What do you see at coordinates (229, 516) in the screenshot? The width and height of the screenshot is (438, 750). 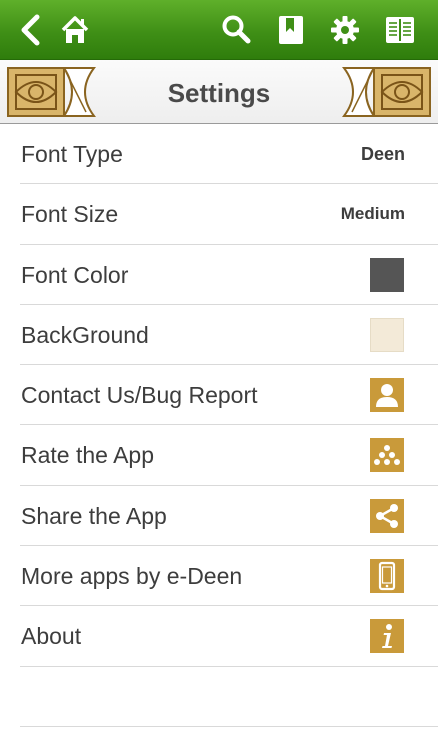 I see `share-row: Share the App` at bounding box center [229, 516].